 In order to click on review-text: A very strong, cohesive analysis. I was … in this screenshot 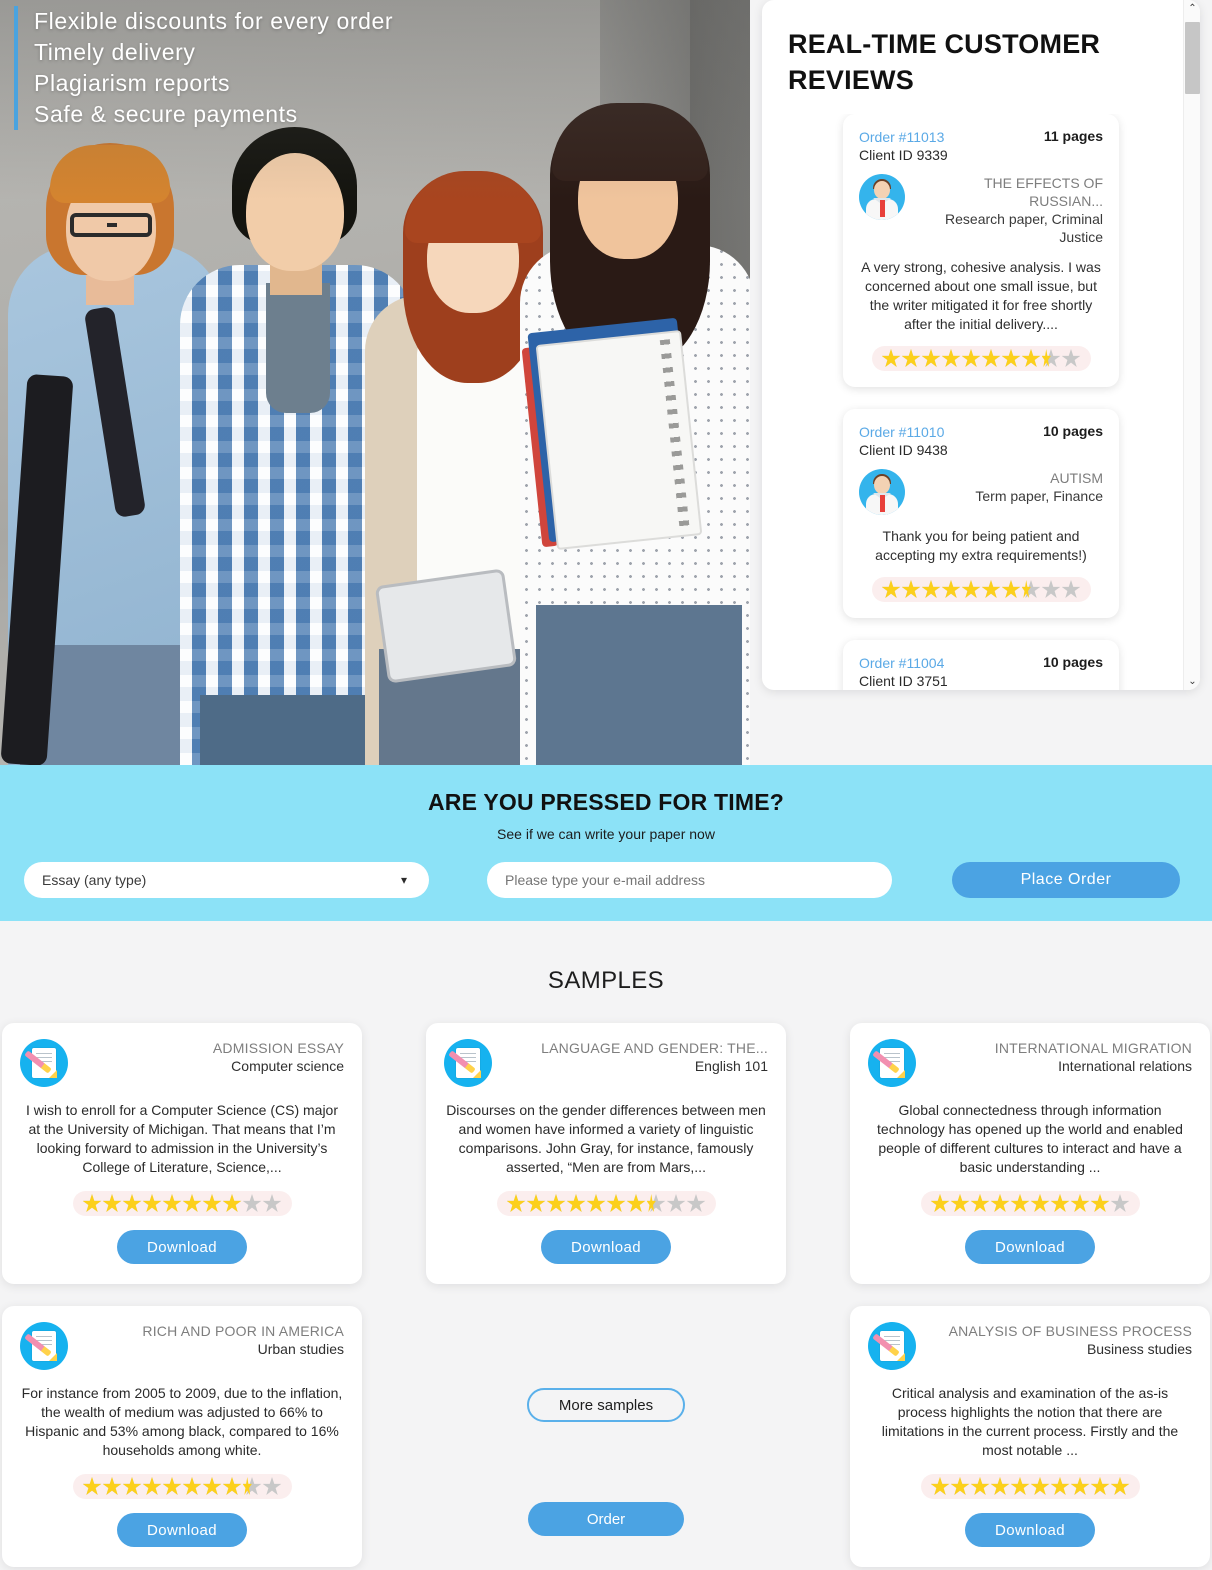, I will do `click(981, 295)`.